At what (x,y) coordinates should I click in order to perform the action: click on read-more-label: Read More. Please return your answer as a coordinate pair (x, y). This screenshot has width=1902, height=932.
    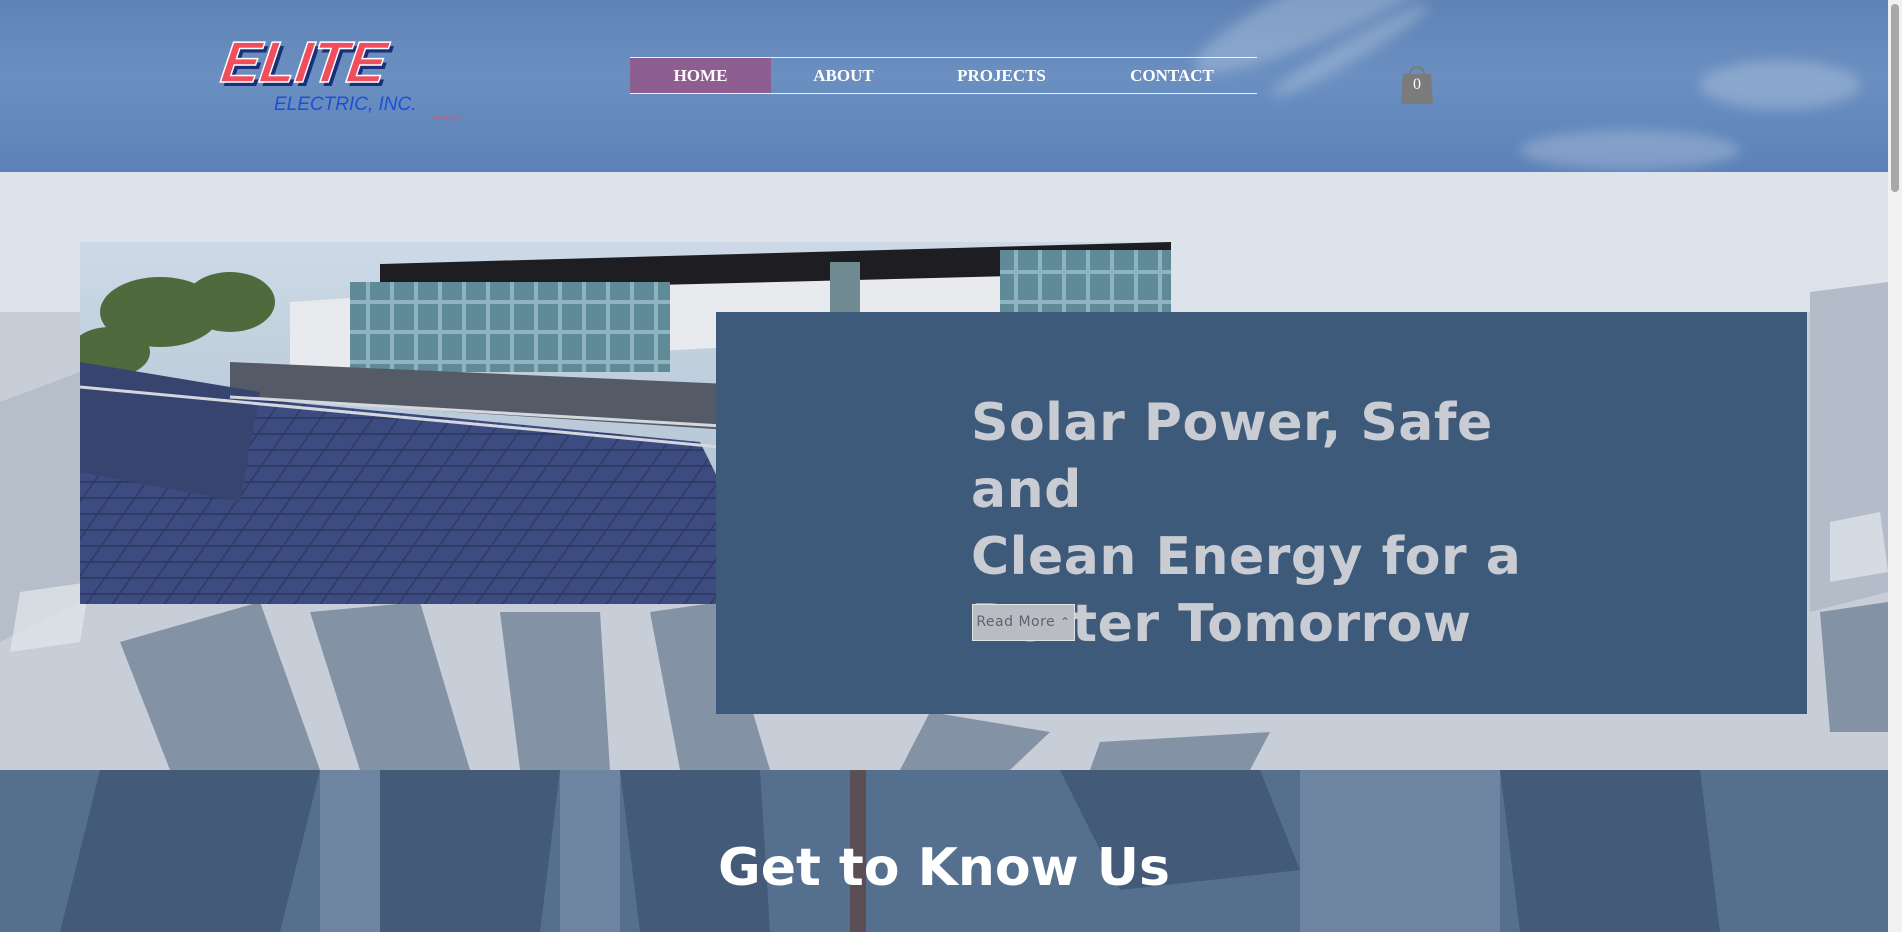
    Looking at the image, I should click on (1016, 622).